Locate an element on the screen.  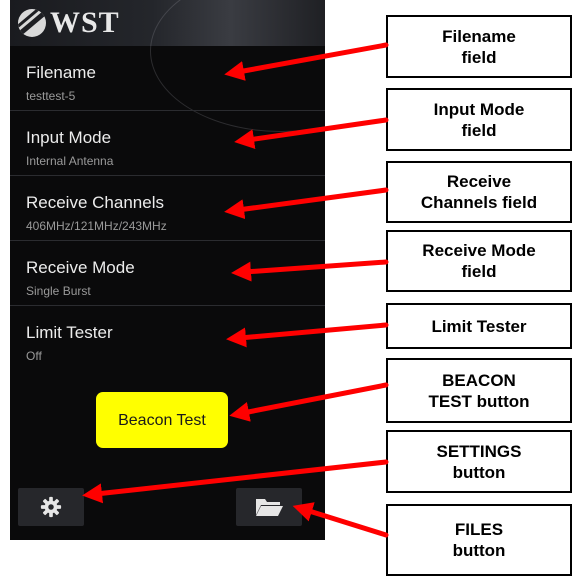
setting-title: Receive Channels is located at coordinates (95, 202).